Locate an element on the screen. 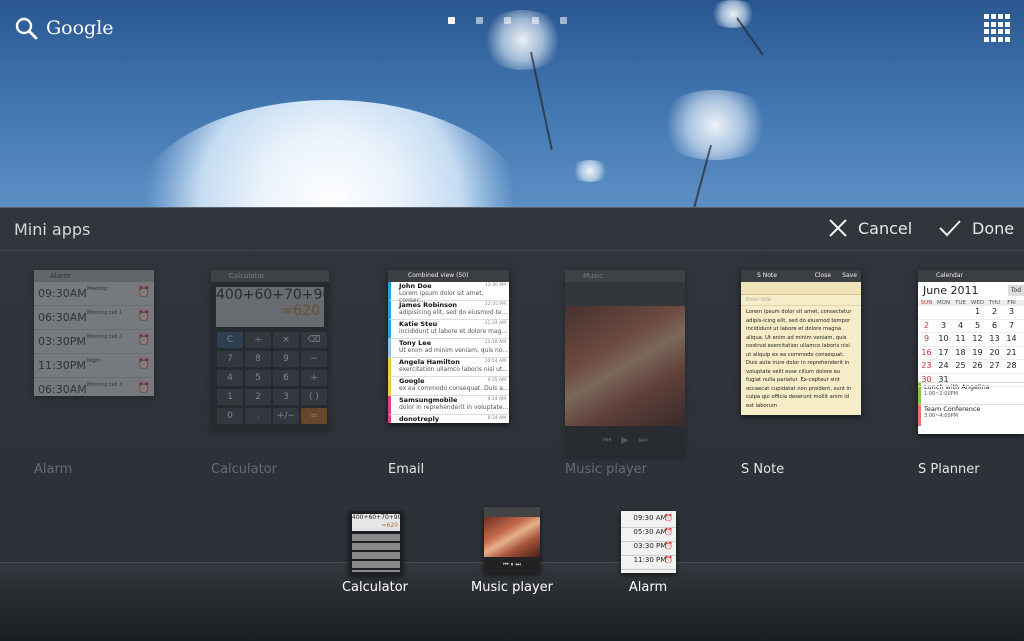 This screenshot has width=1024, height=641. calendar-day: 6 is located at coordinates (994, 325).